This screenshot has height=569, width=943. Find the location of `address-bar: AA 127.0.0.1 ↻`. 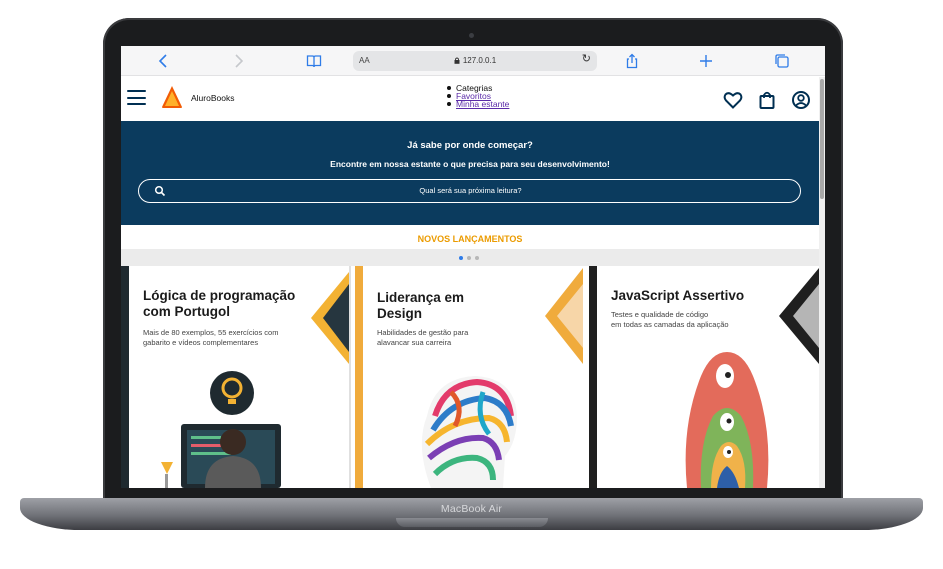

address-bar: AA 127.0.0.1 ↻ is located at coordinates (475, 61).